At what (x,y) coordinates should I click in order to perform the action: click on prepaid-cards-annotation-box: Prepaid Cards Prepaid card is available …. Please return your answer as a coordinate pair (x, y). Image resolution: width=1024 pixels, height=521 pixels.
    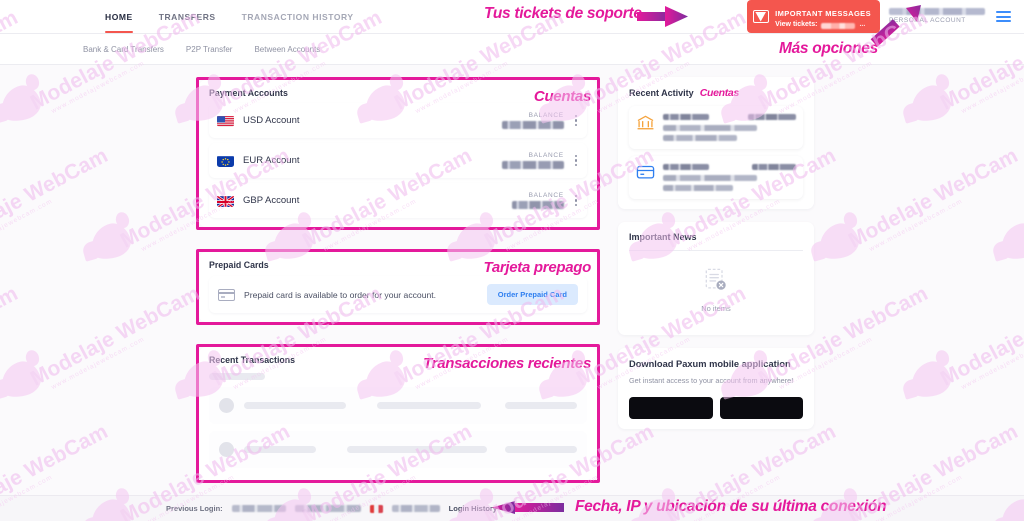
    Looking at the image, I should click on (398, 287).